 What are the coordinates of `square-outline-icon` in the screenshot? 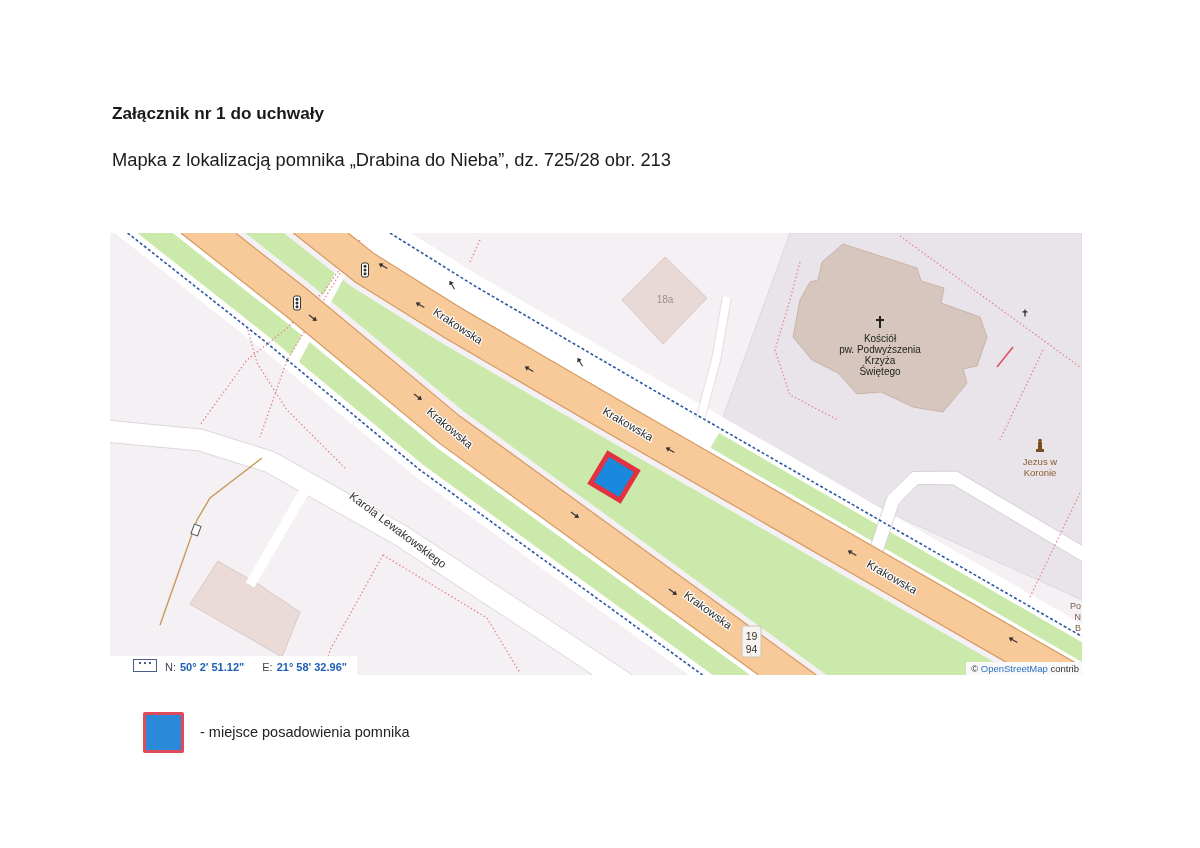 It's located at (196, 530).